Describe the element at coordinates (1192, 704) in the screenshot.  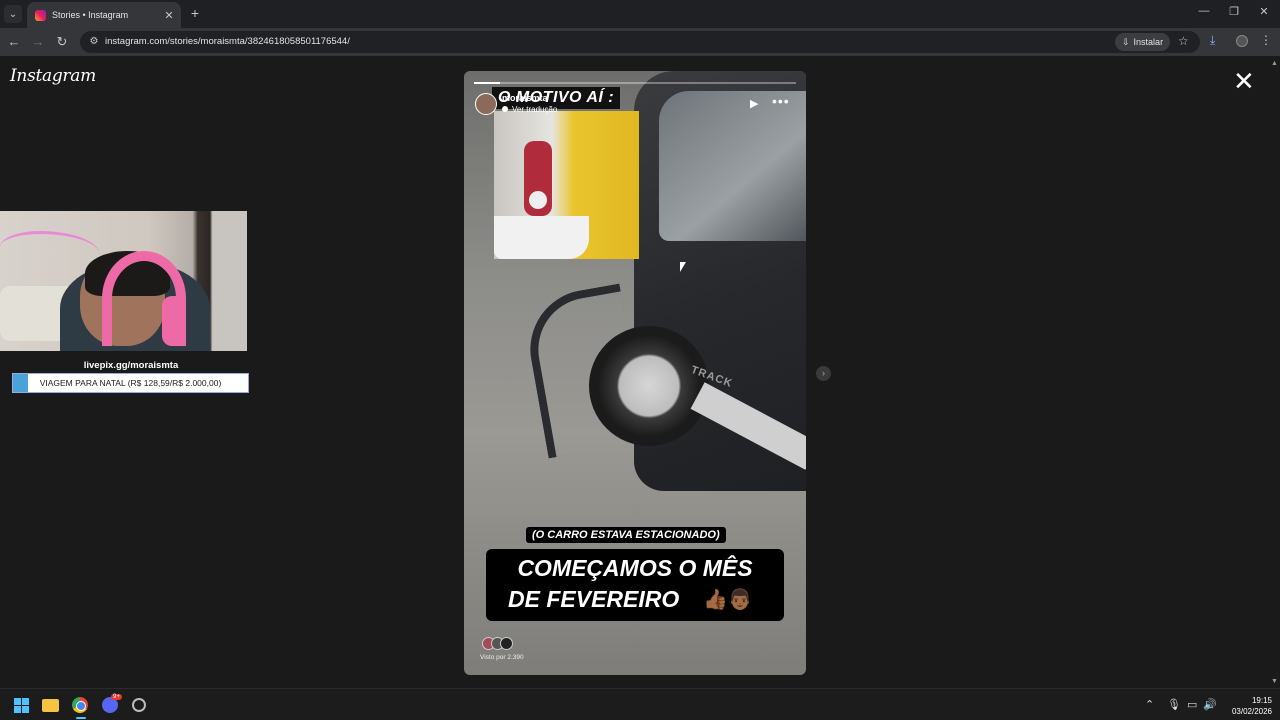
I see `display-icon: ▭` at that location.